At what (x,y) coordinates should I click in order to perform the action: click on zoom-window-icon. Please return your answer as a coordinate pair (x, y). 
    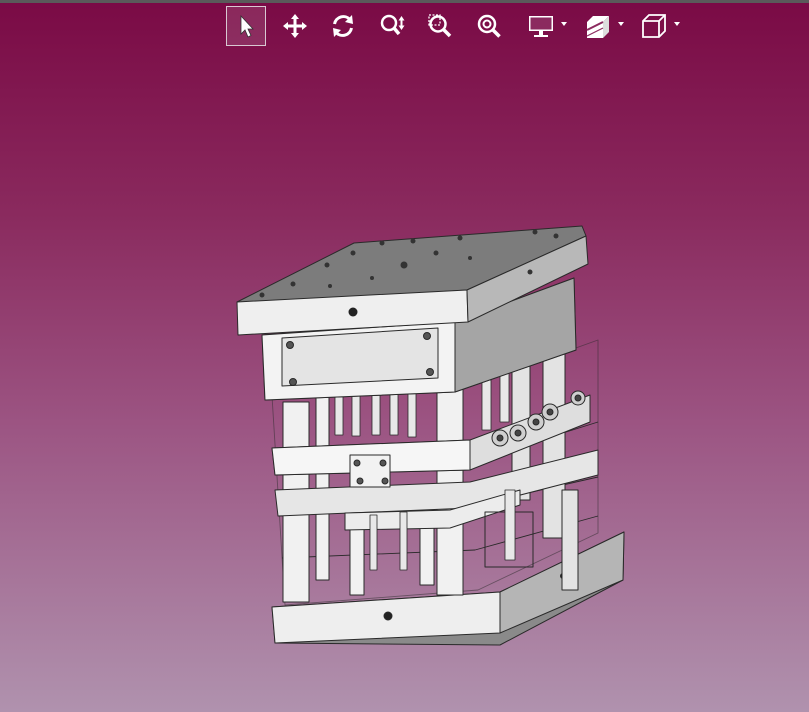
    Looking at the image, I should click on (440, 26).